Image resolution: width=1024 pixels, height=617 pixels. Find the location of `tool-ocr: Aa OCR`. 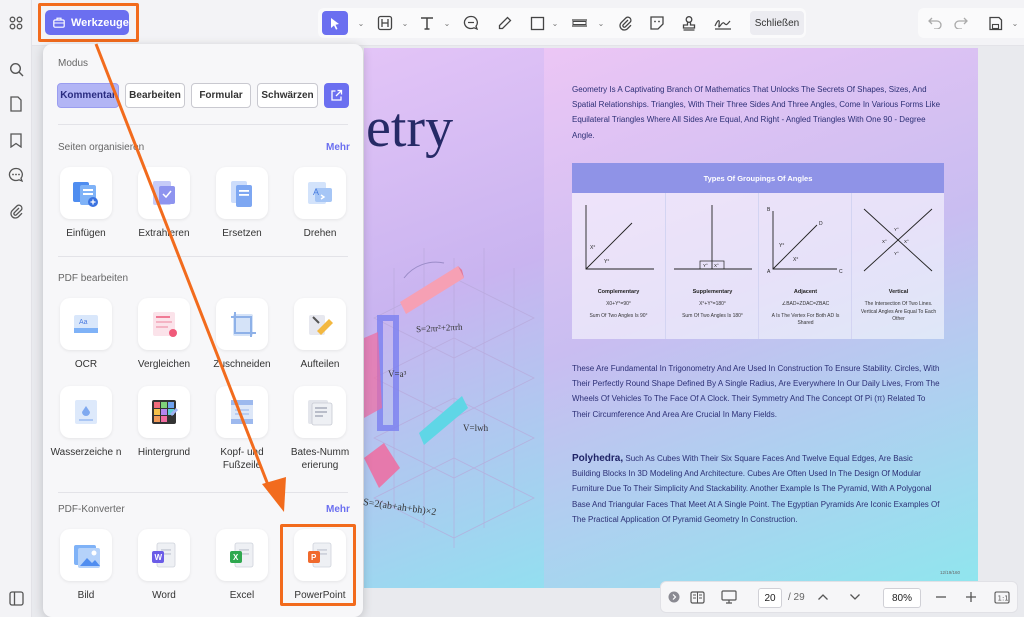

tool-ocr: Aa OCR is located at coordinates (86, 334).